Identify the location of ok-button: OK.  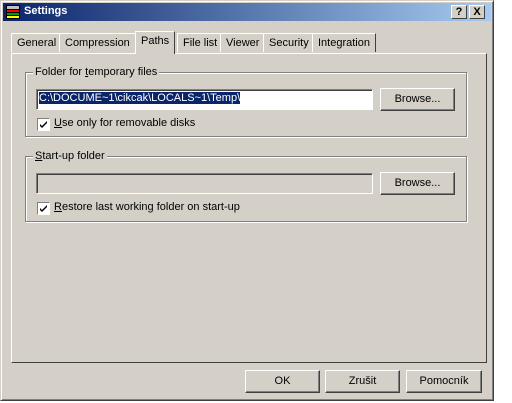
(282, 381).